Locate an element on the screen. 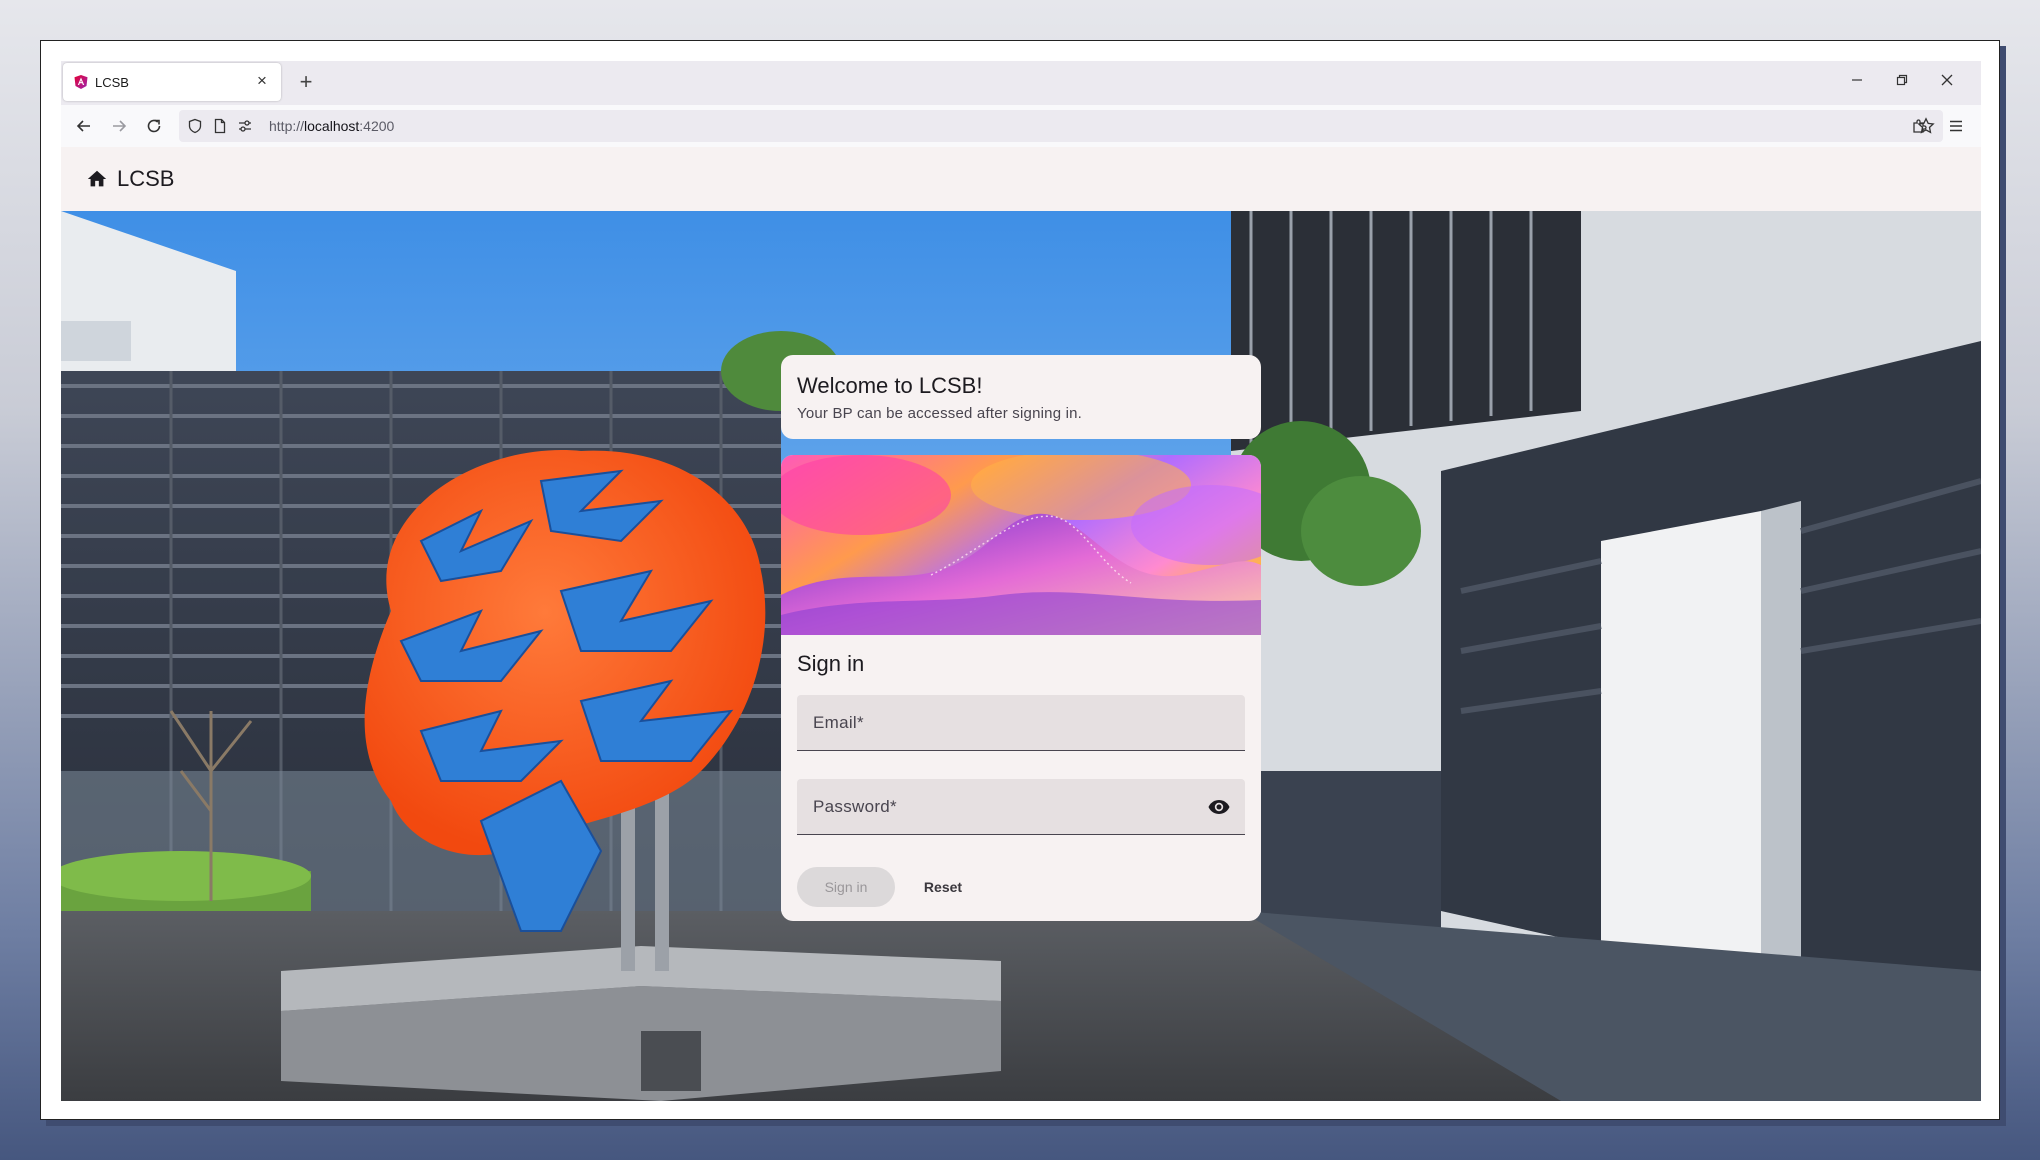  reset-button: Reset is located at coordinates (943, 887).